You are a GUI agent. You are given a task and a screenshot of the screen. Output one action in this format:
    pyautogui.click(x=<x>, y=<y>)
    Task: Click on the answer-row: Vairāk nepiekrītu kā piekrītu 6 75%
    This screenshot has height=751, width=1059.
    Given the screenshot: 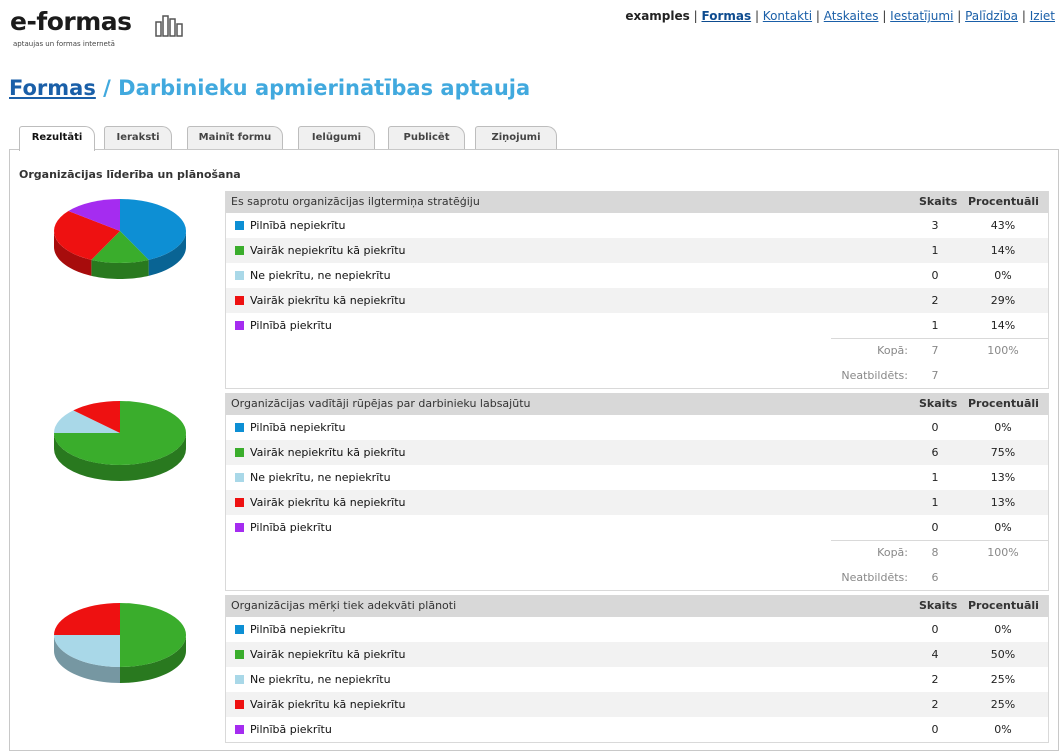 What is the action you would take?
    pyautogui.click(x=637, y=452)
    